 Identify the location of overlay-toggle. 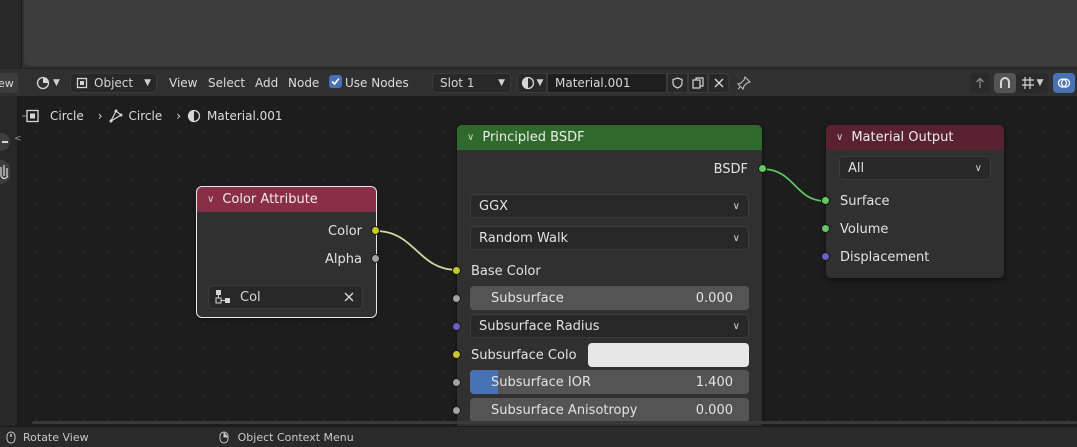
(1064, 83).